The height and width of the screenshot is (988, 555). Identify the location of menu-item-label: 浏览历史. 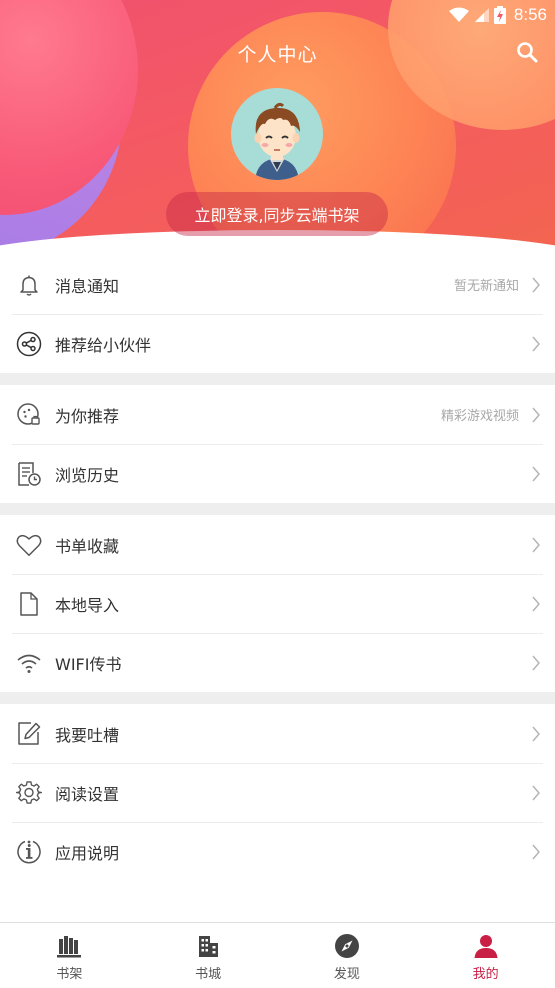
(87, 475).